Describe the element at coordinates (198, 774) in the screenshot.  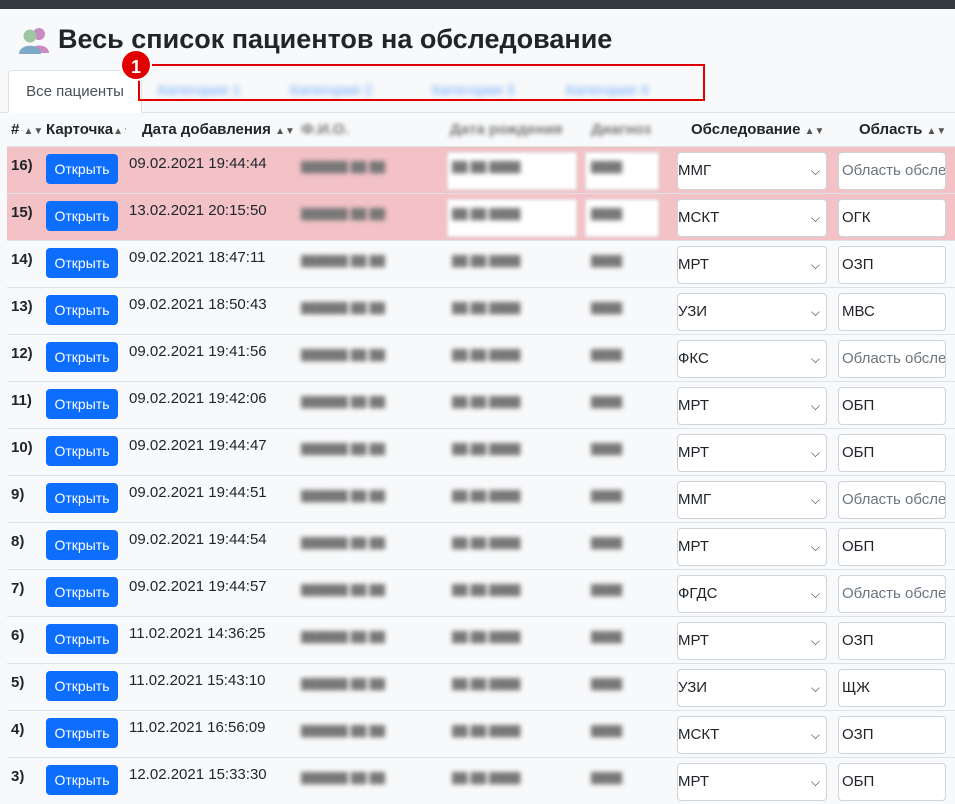
I see `date-added: 12.02.2021 15:33:30` at that location.